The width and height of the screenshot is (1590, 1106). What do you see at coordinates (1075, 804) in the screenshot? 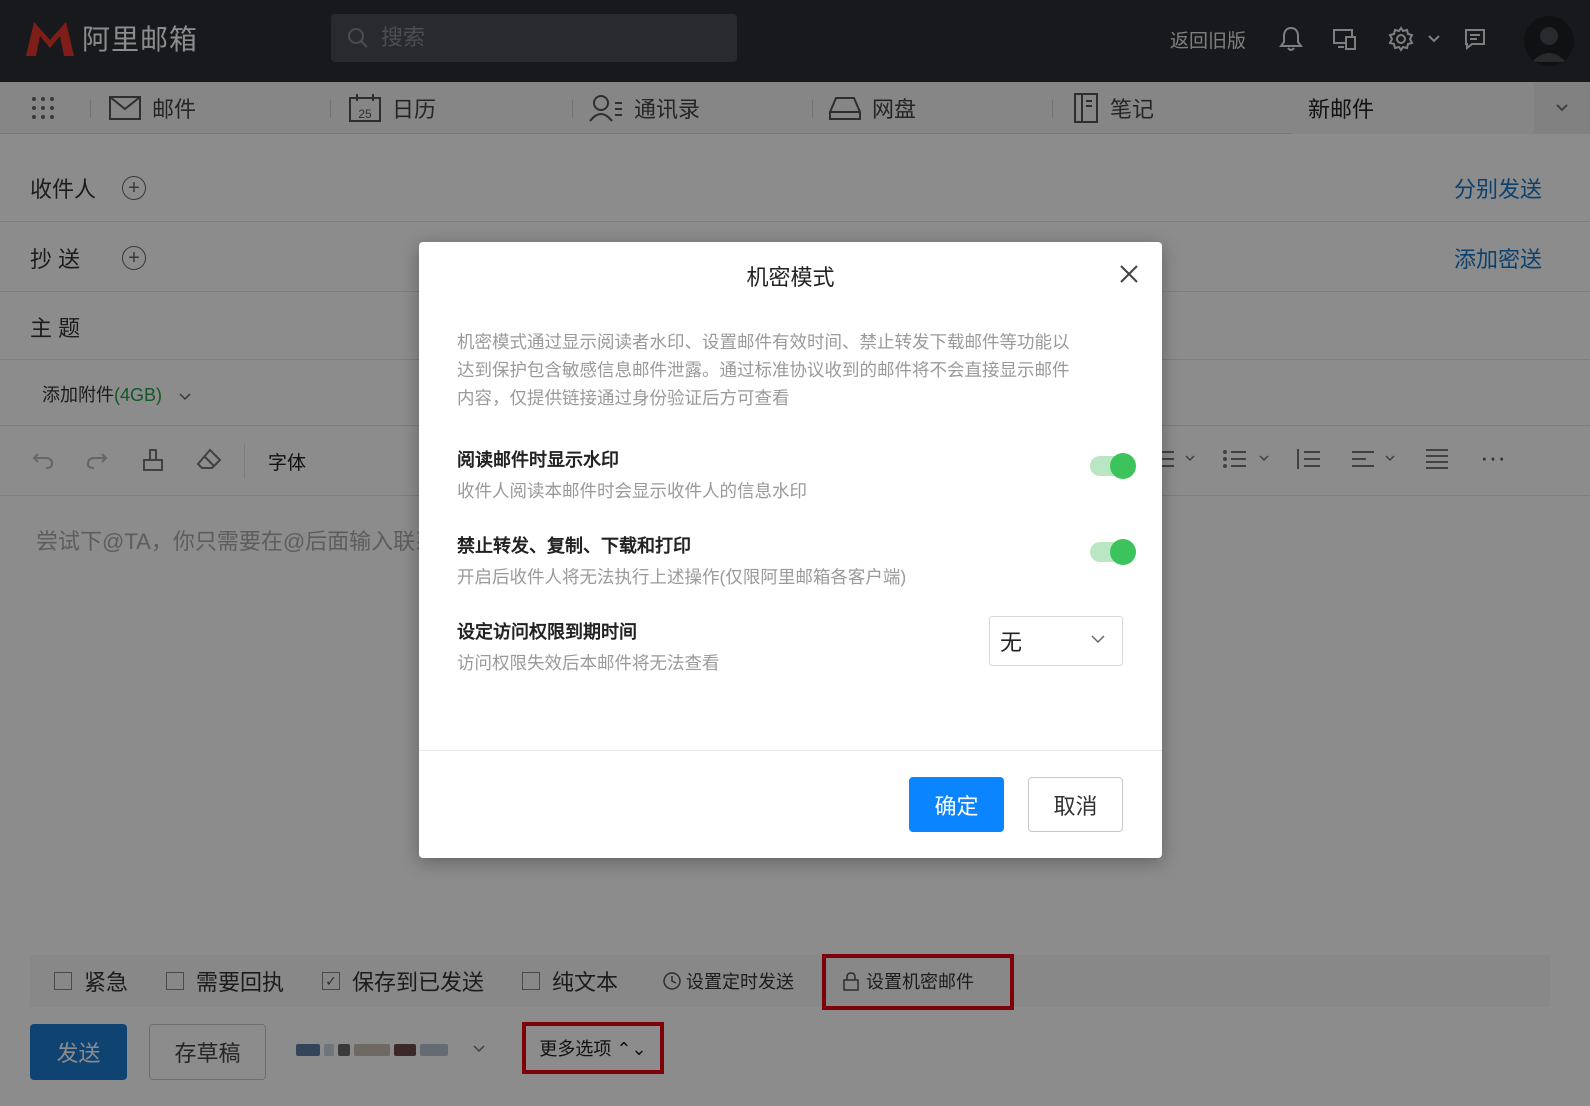
I see `cancel-button: 取消` at bounding box center [1075, 804].